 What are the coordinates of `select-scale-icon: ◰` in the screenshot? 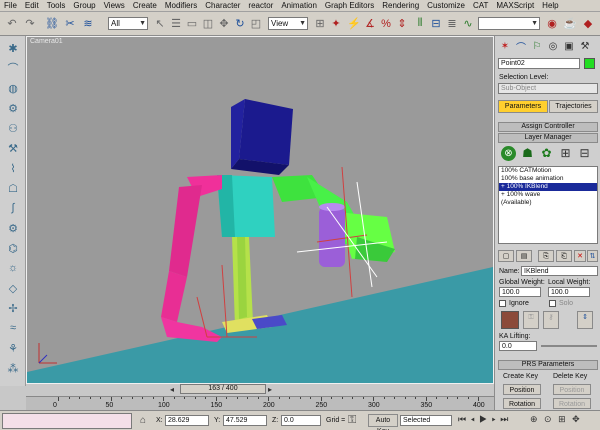 It's located at (256, 23).